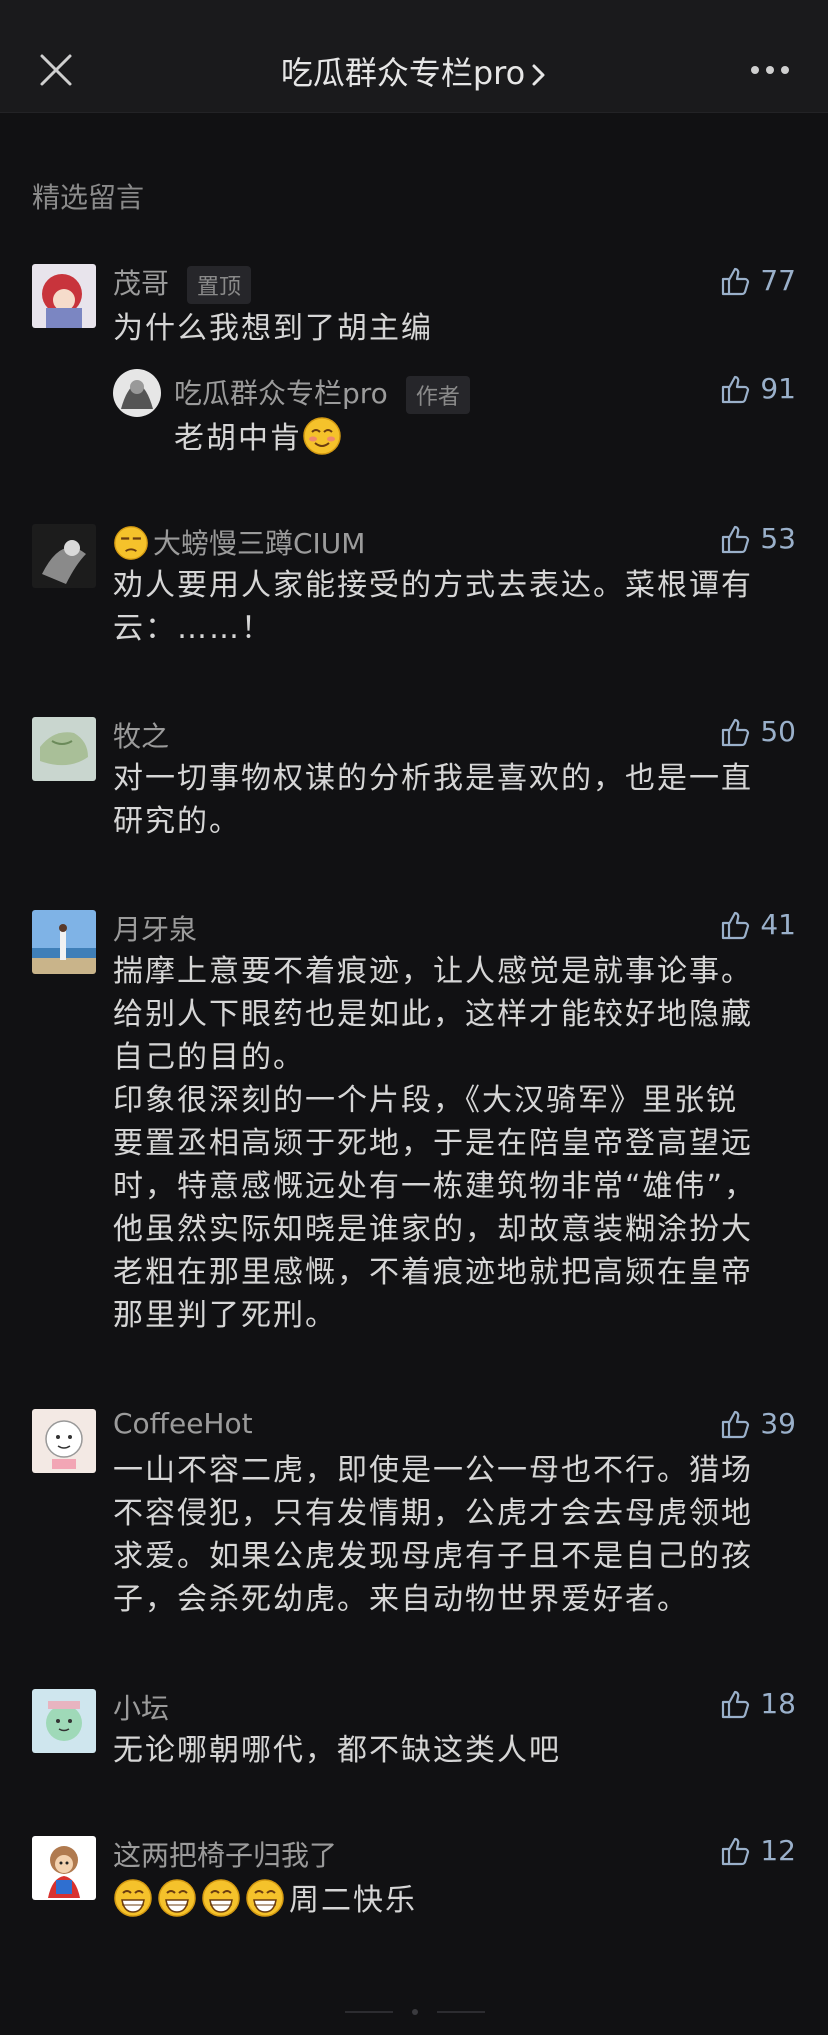 The width and height of the screenshot is (828, 2035). I want to click on pinned-badge: 置顶, so click(219, 285).